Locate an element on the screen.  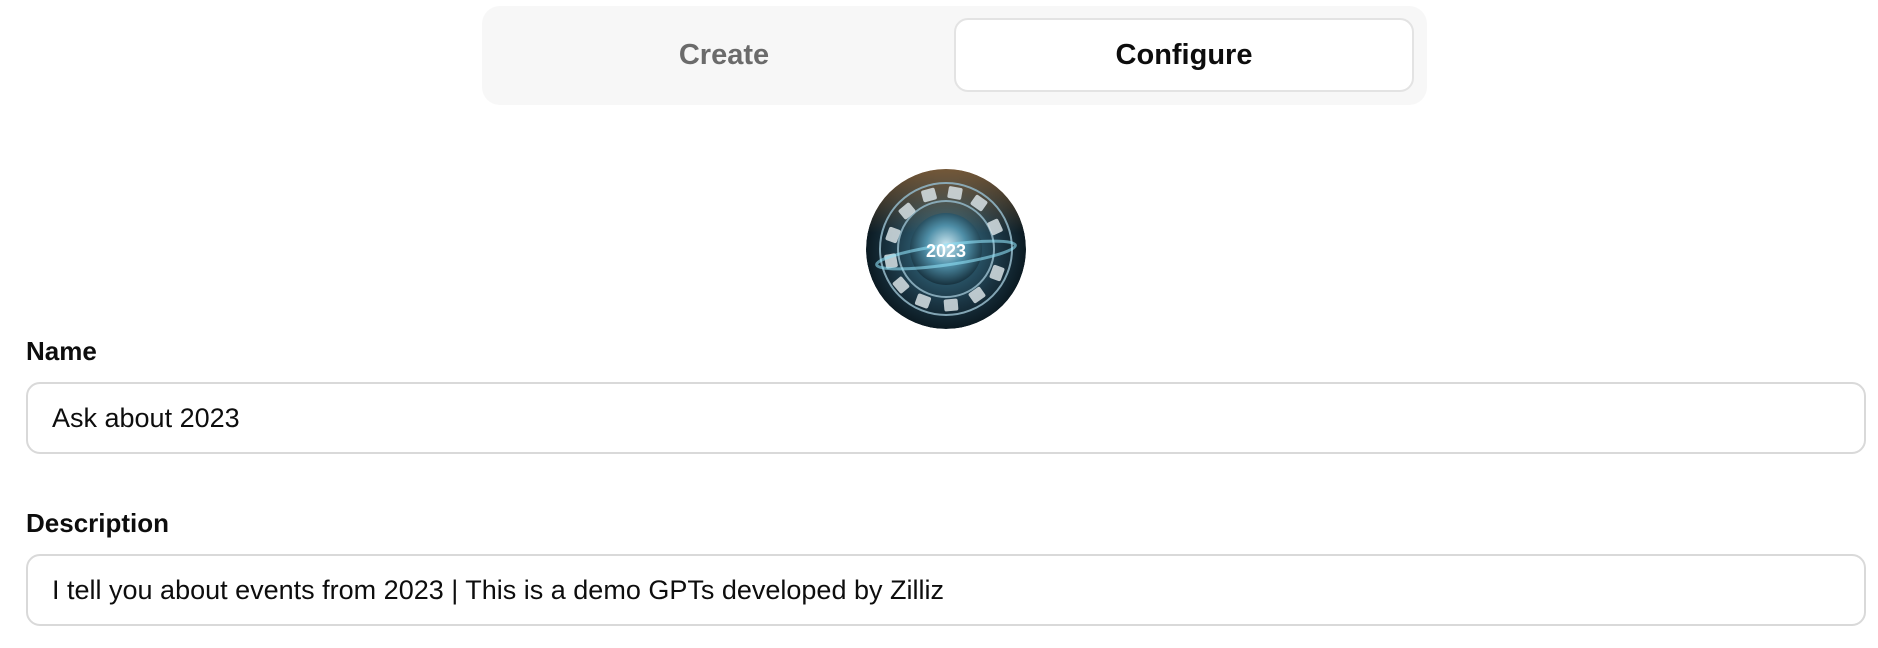
tab-configure: Configure is located at coordinates (1184, 55).